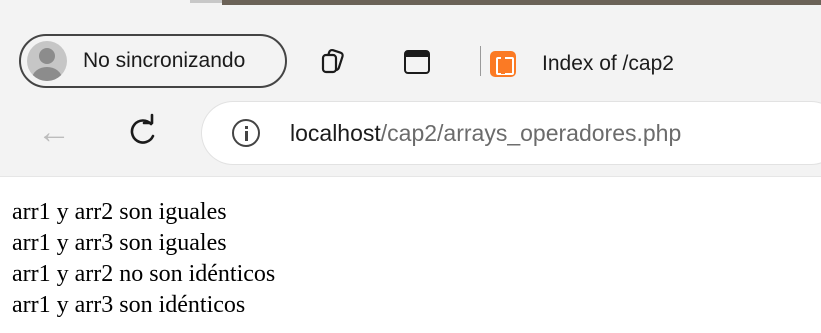 This screenshot has height=333, width=821. I want to click on info-icon, so click(246, 133).